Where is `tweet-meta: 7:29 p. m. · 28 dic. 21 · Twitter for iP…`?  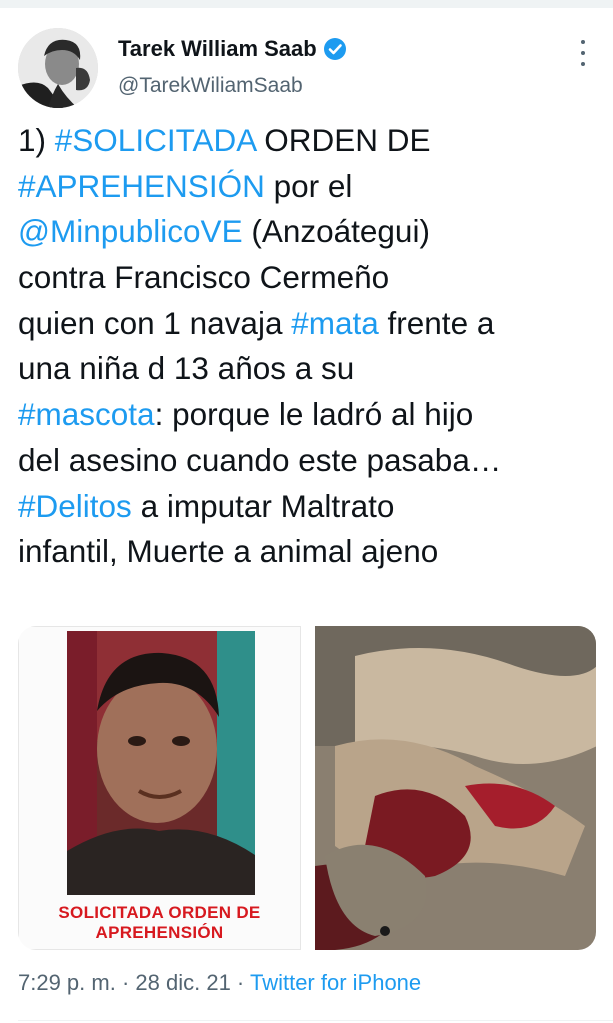 tweet-meta: 7:29 p. m. · 28 dic. 21 · Twitter for iP… is located at coordinates (219, 983).